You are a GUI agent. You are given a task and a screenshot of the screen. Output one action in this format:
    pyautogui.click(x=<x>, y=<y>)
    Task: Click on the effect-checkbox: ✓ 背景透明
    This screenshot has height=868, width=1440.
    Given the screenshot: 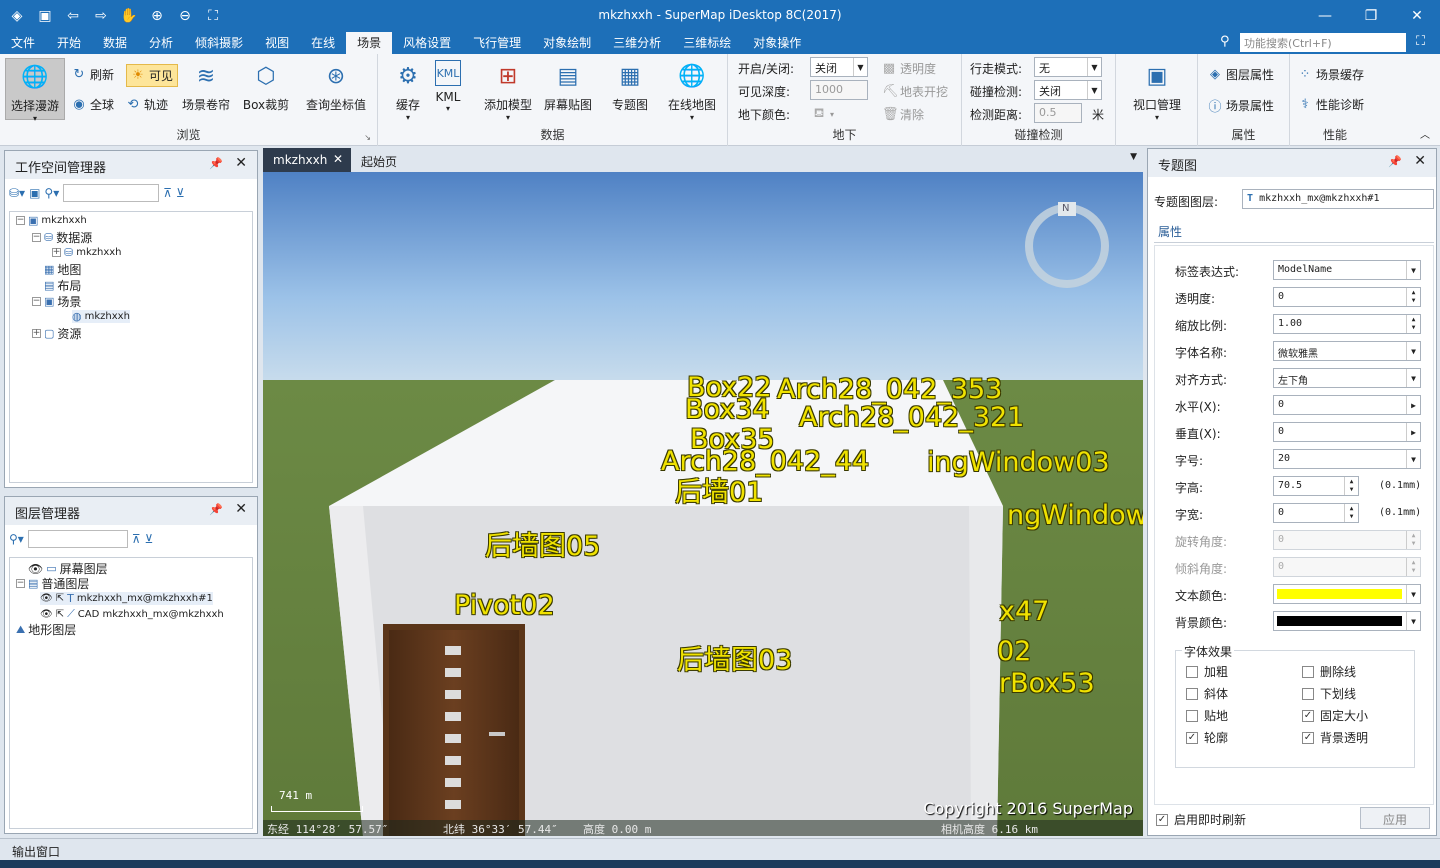 What is the action you would take?
    pyautogui.click(x=1335, y=737)
    